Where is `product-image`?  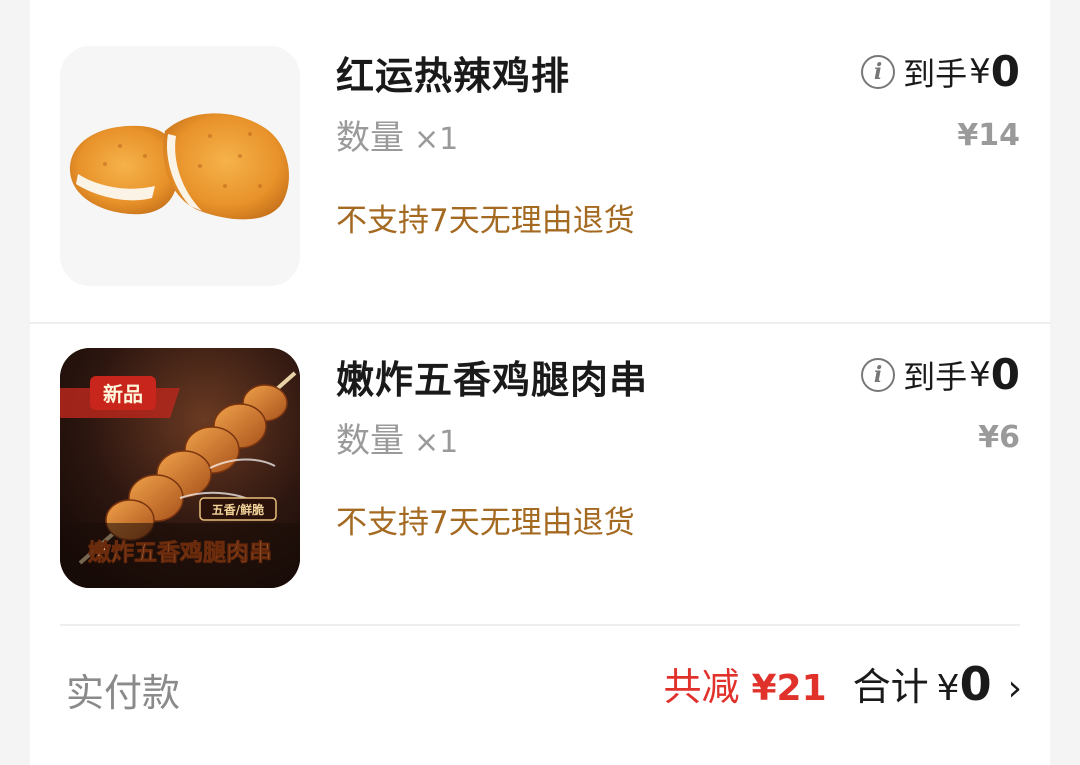 product-image is located at coordinates (180, 166).